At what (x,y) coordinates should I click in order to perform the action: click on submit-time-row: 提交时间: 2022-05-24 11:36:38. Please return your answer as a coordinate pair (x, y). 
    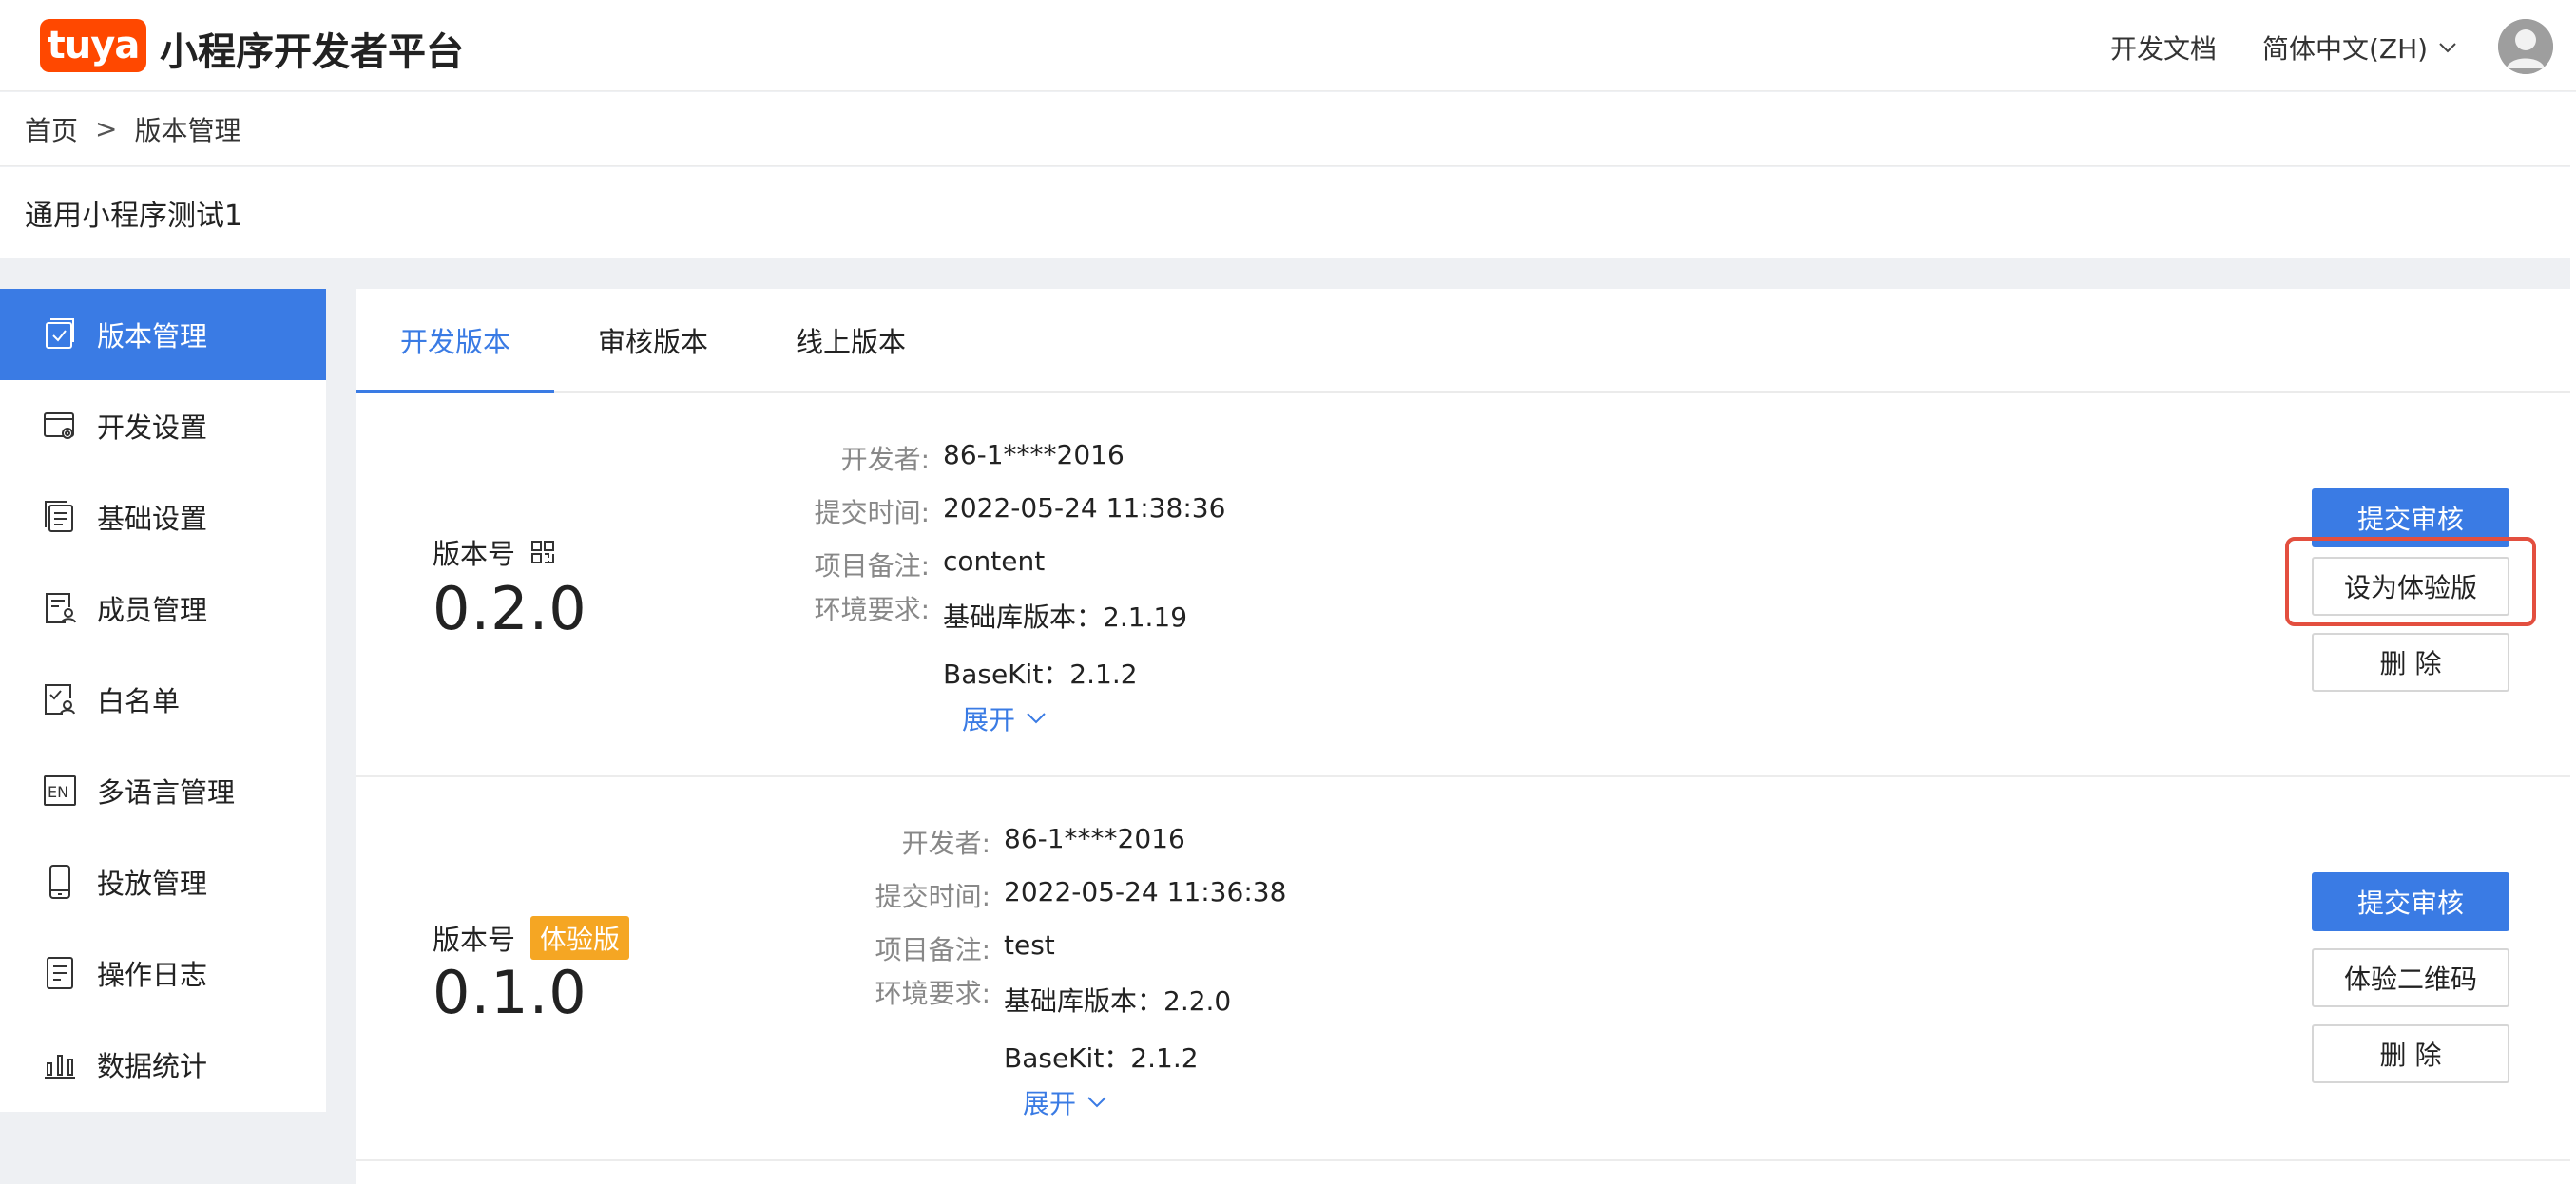
    Looking at the image, I should click on (1079, 895).